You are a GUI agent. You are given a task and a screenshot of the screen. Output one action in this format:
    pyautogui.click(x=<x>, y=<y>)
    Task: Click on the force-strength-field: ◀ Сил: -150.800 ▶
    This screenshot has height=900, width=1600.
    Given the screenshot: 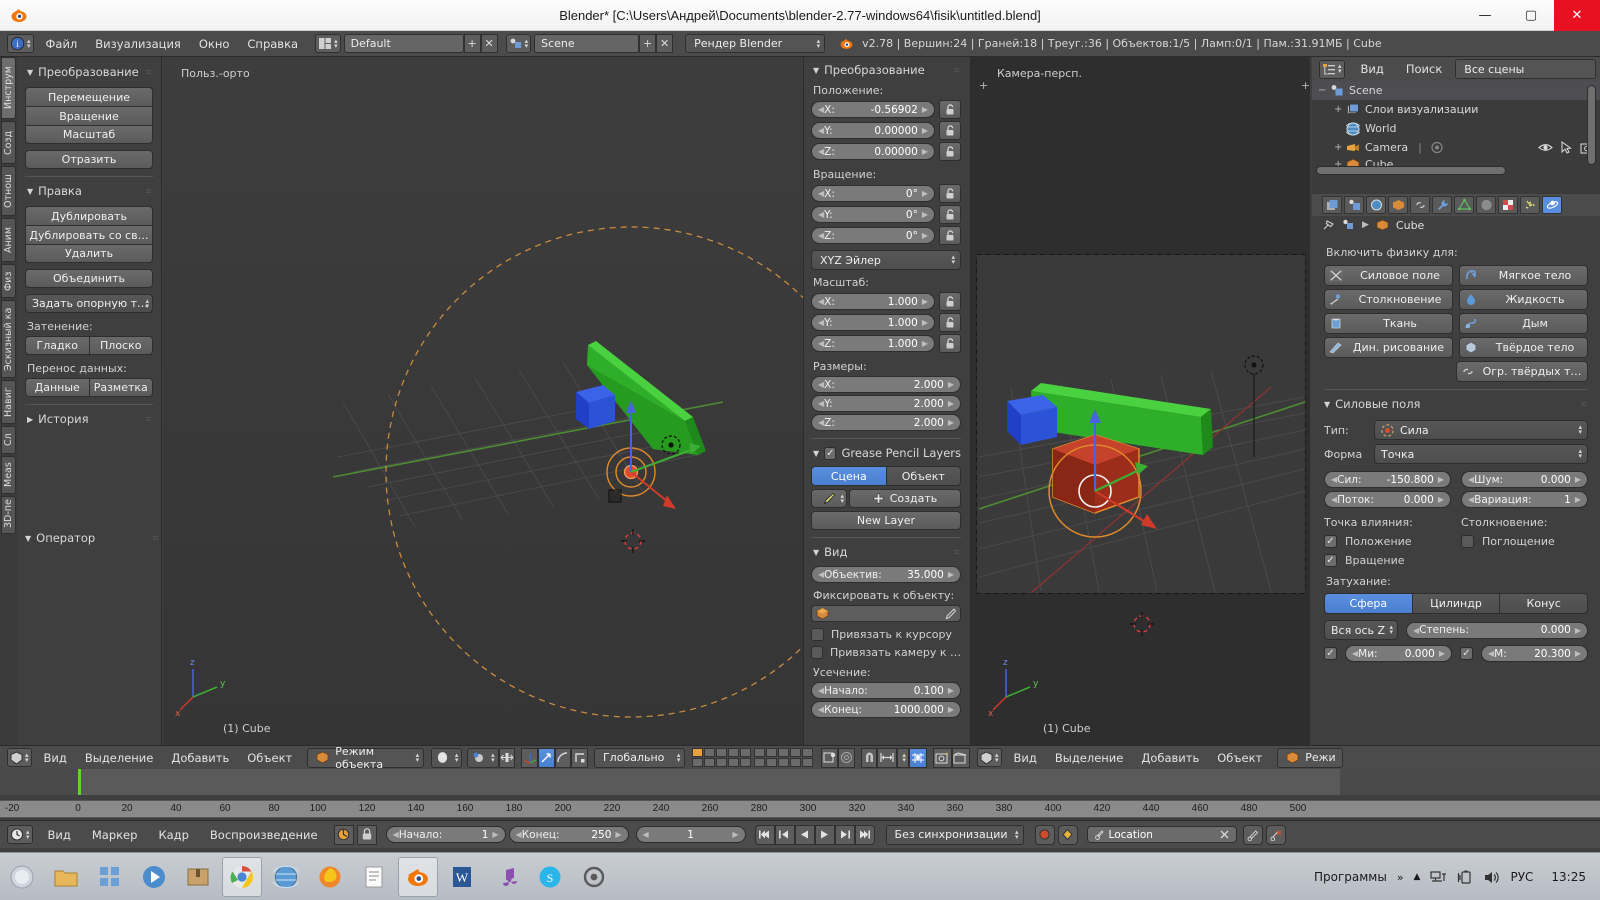 What is the action you would take?
    pyautogui.click(x=1387, y=479)
    